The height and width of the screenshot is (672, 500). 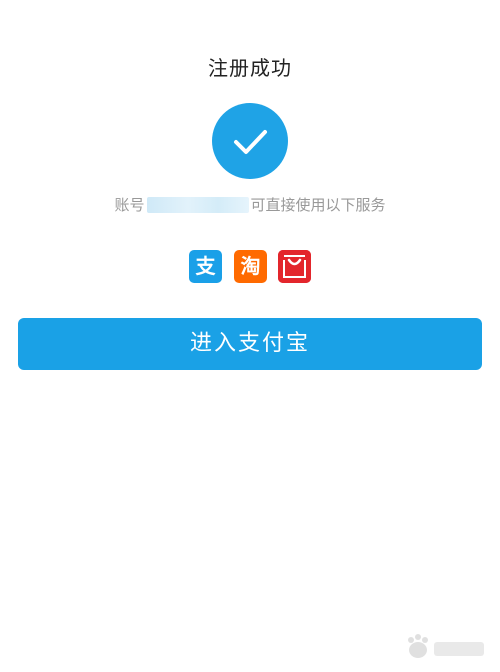 What do you see at coordinates (294, 266) in the screenshot?
I see `tmall-icon` at bounding box center [294, 266].